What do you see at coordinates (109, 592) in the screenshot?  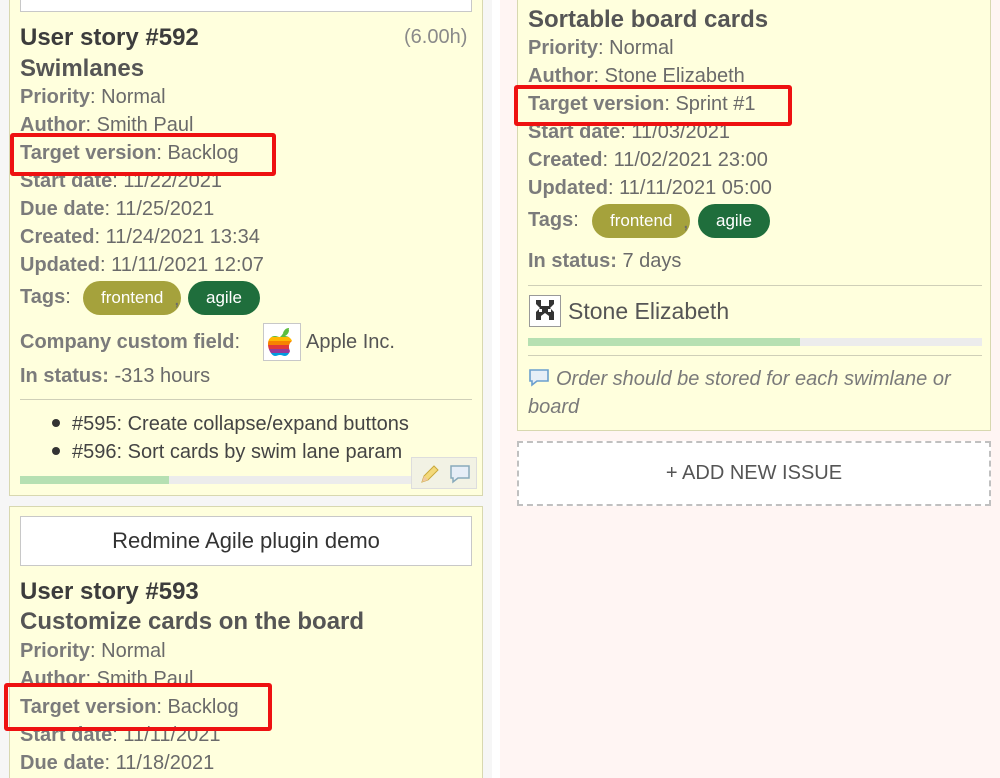 I see `card-title: User story #593` at bounding box center [109, 592].